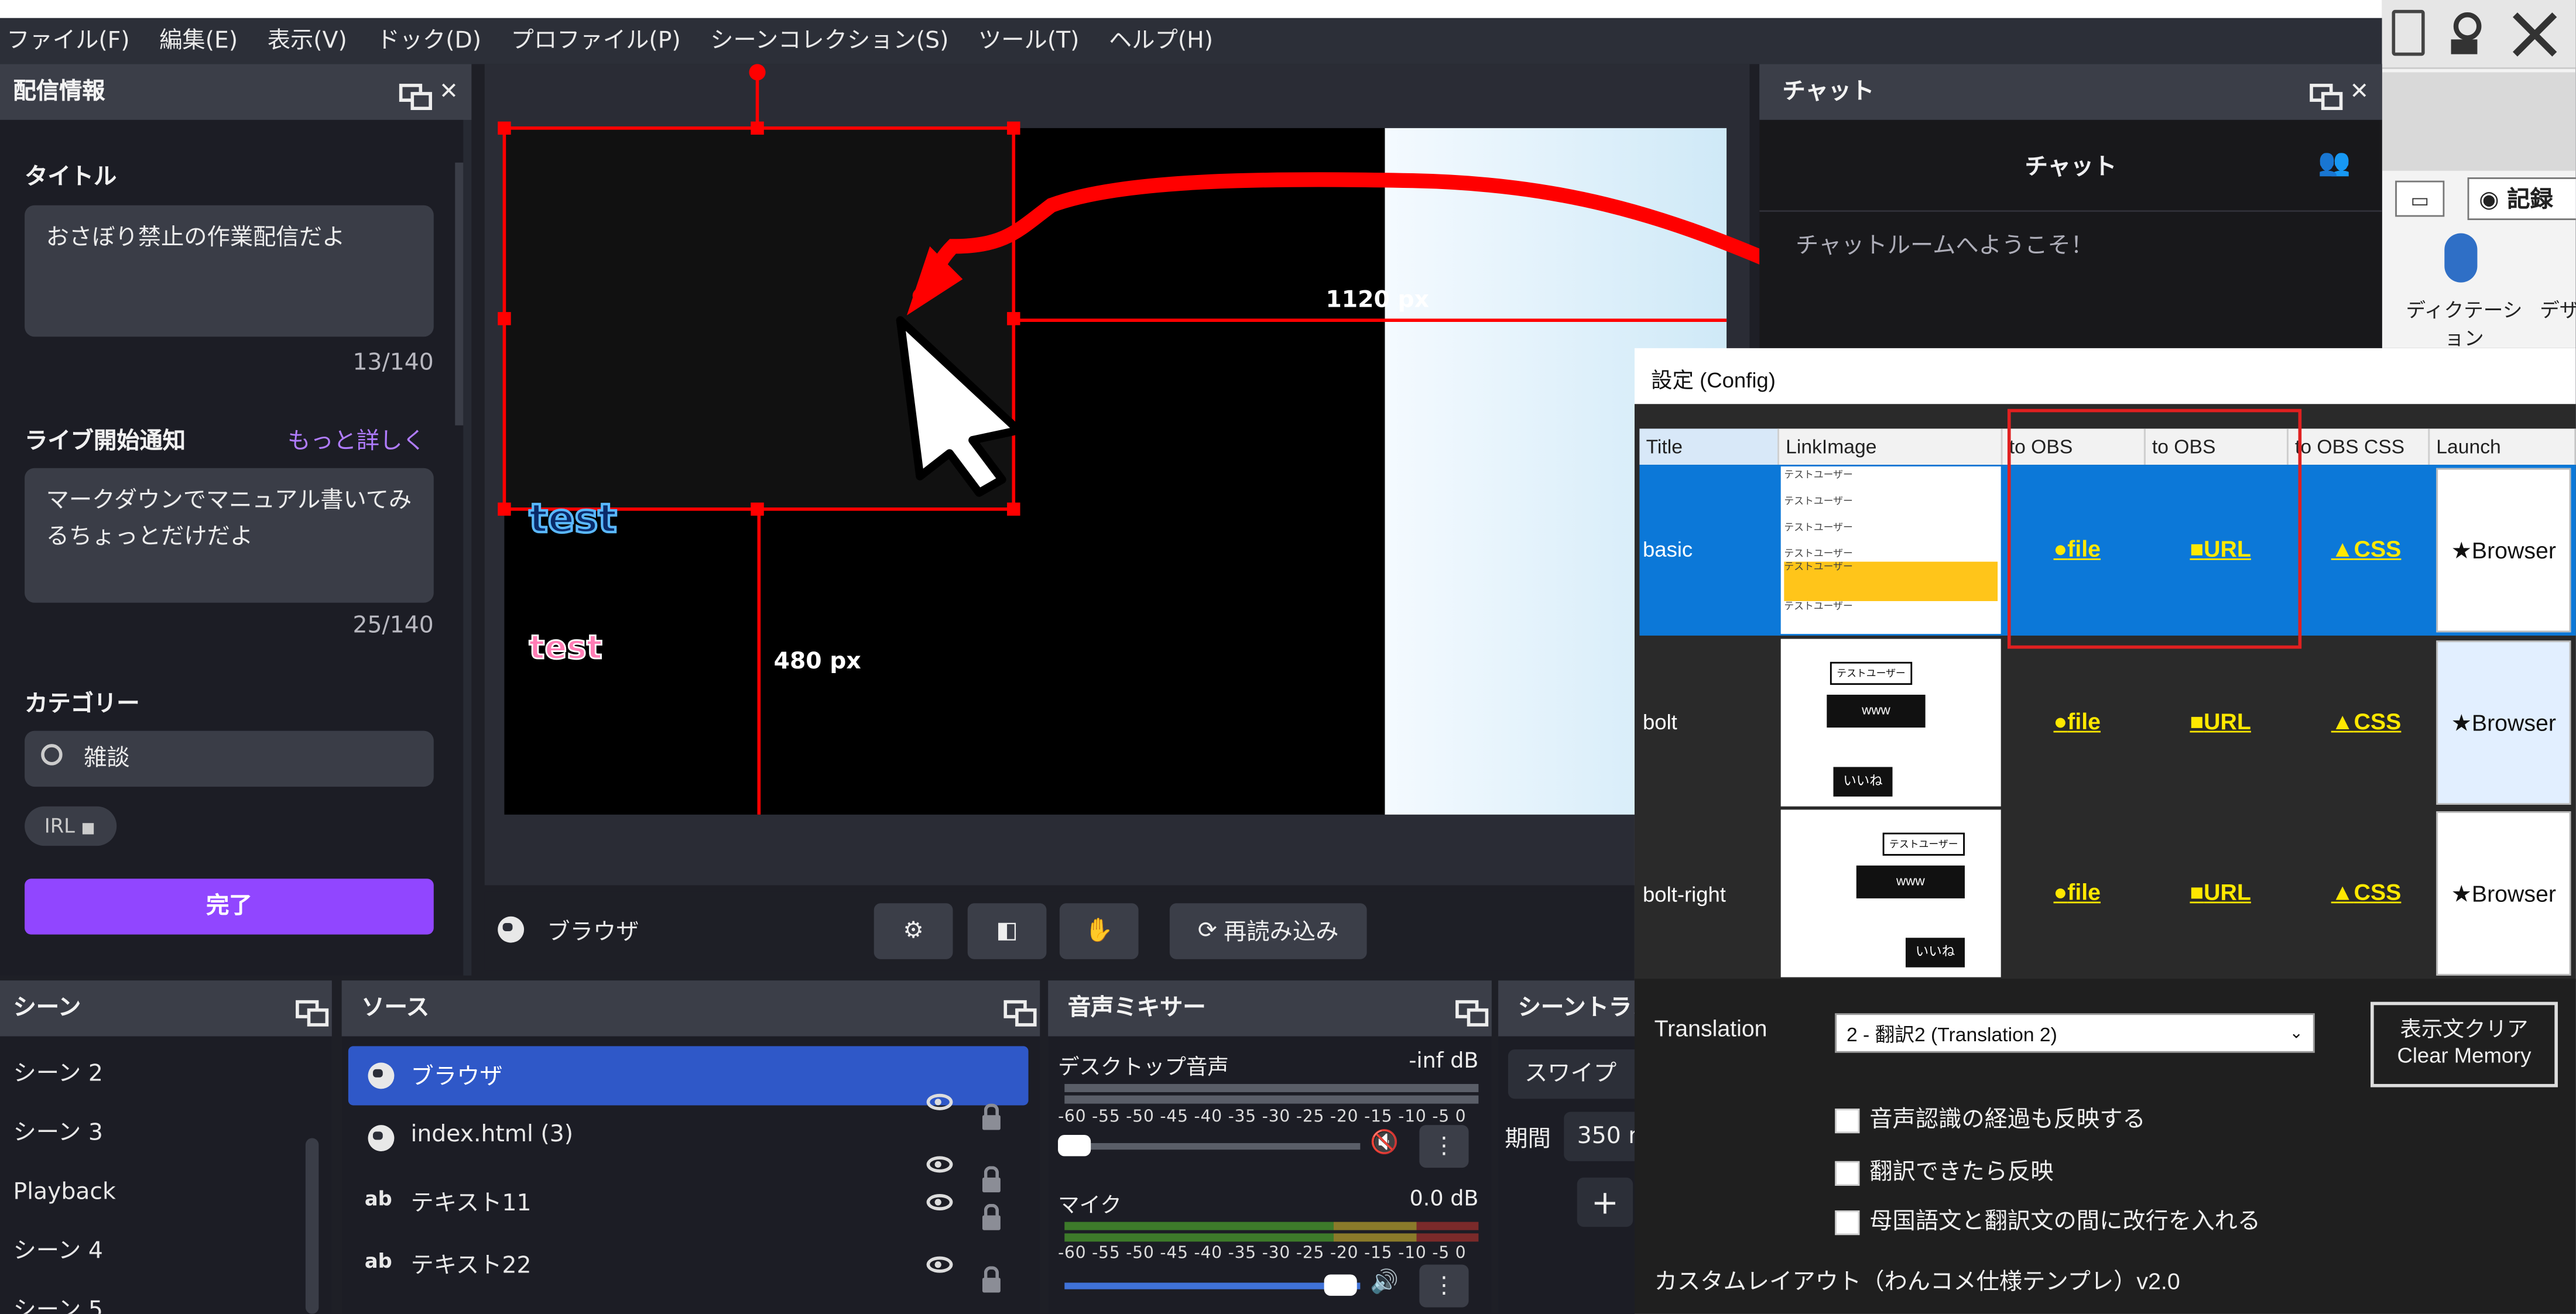 Image resolution: width=2576 pixels, height=1314 pixels. Describe the element at coordinates (1990, 1118) in the screenshot. I see `check-interim: 音声認識の経過も反映する` at that location.